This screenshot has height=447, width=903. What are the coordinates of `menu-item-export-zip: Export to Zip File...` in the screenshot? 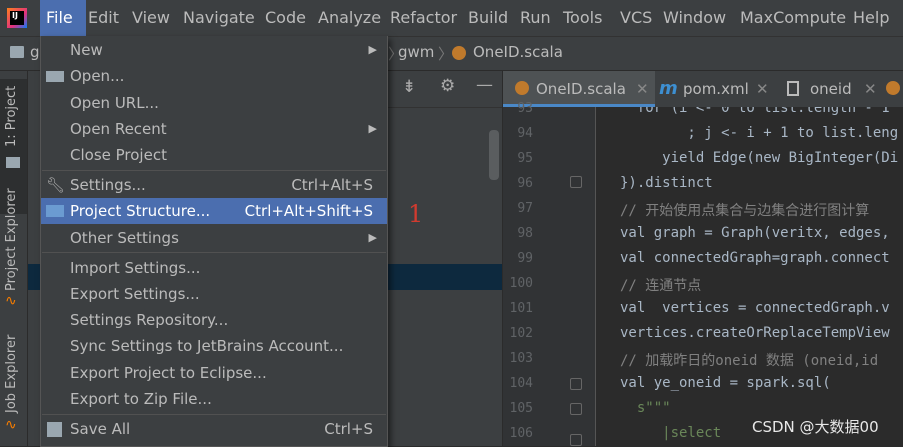 It's located at (214, 399).